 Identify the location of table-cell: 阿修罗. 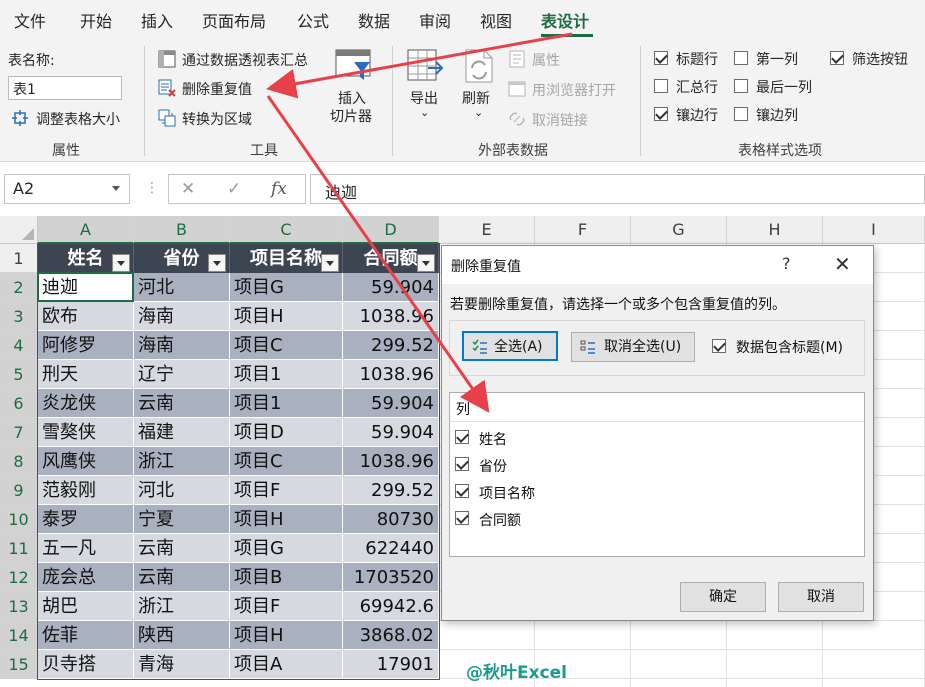
(86, 345).